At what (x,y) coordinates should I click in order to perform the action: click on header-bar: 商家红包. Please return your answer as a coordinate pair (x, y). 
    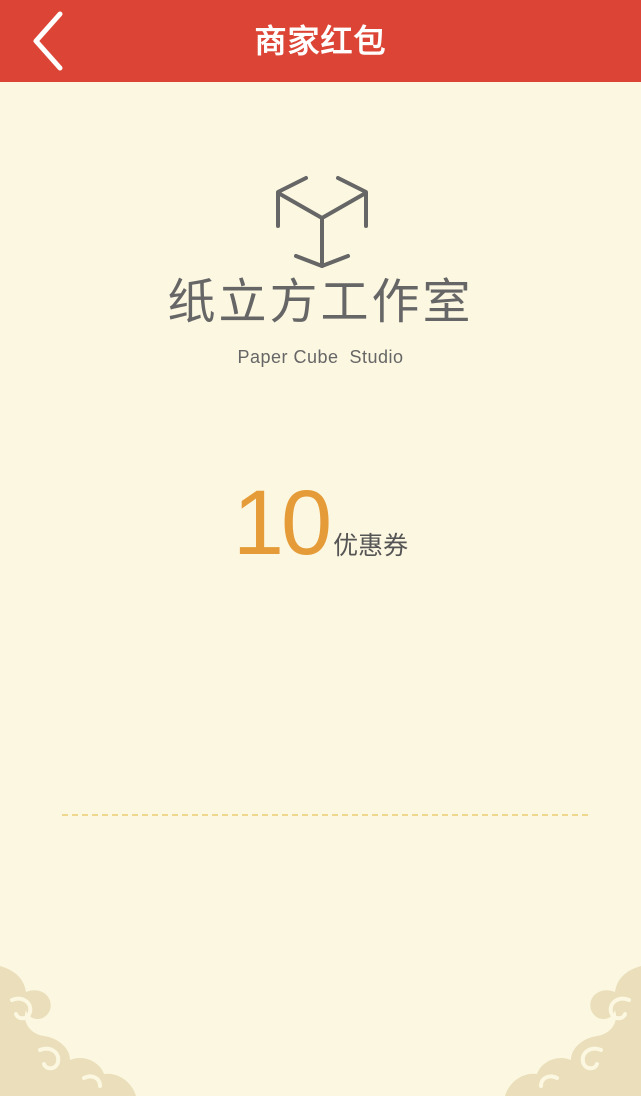
    Looking at the image, I should click on (320, 41).